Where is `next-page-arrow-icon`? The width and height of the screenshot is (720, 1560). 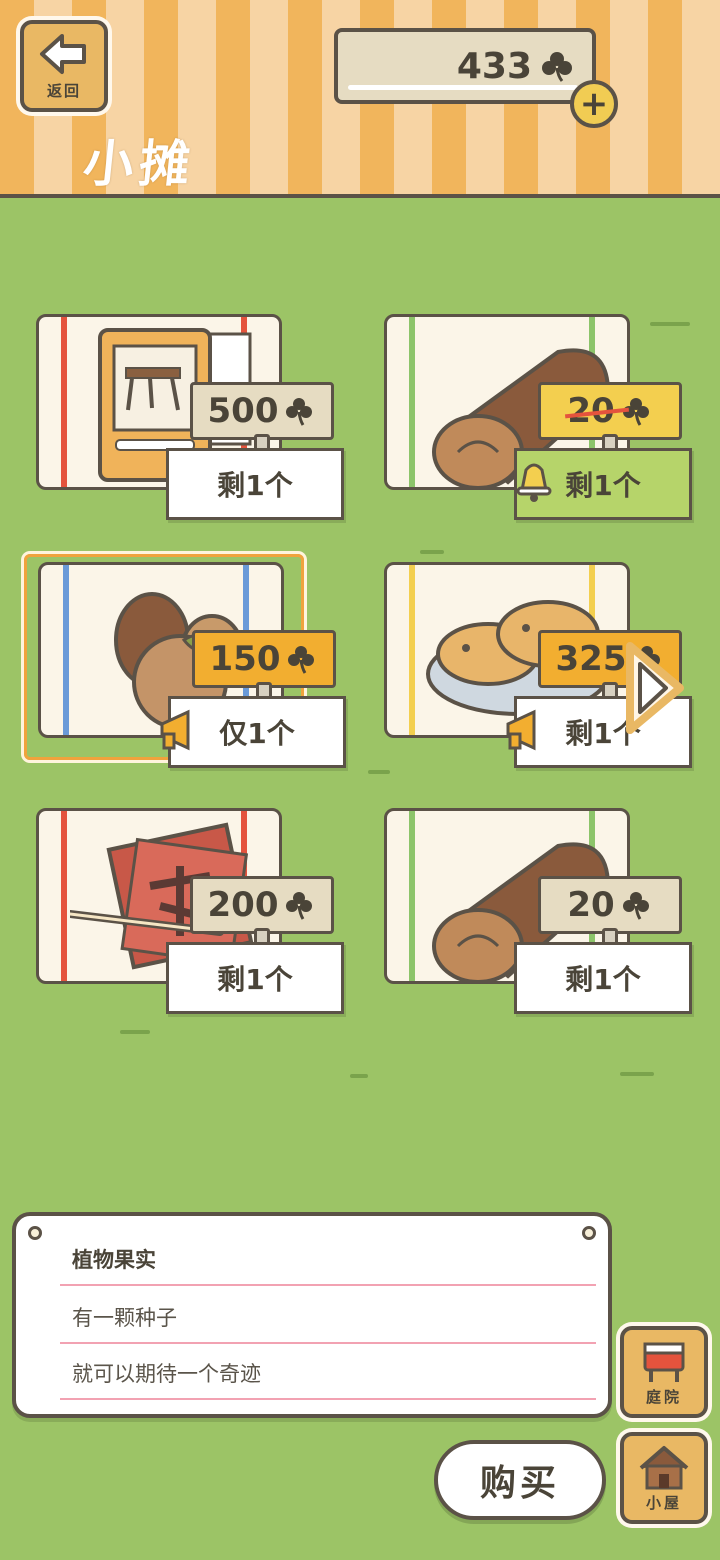
next-page-arrow-icon is located at coordinates (655, 688).